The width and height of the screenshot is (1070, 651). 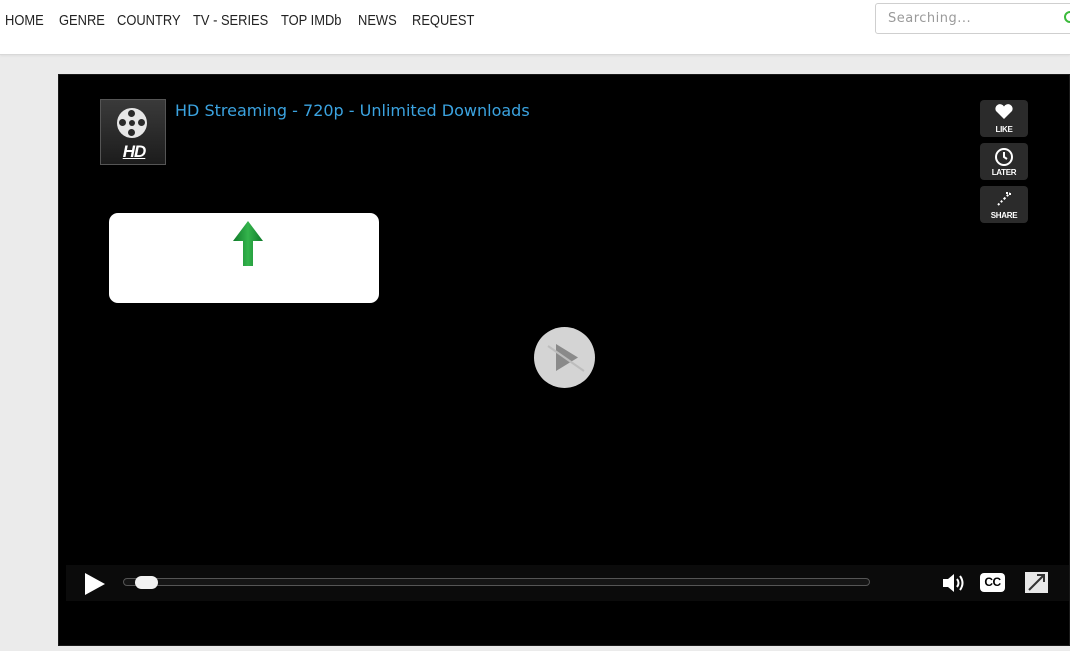 I want to click on closed-captions-button: CC, so click(x=992, y=582).